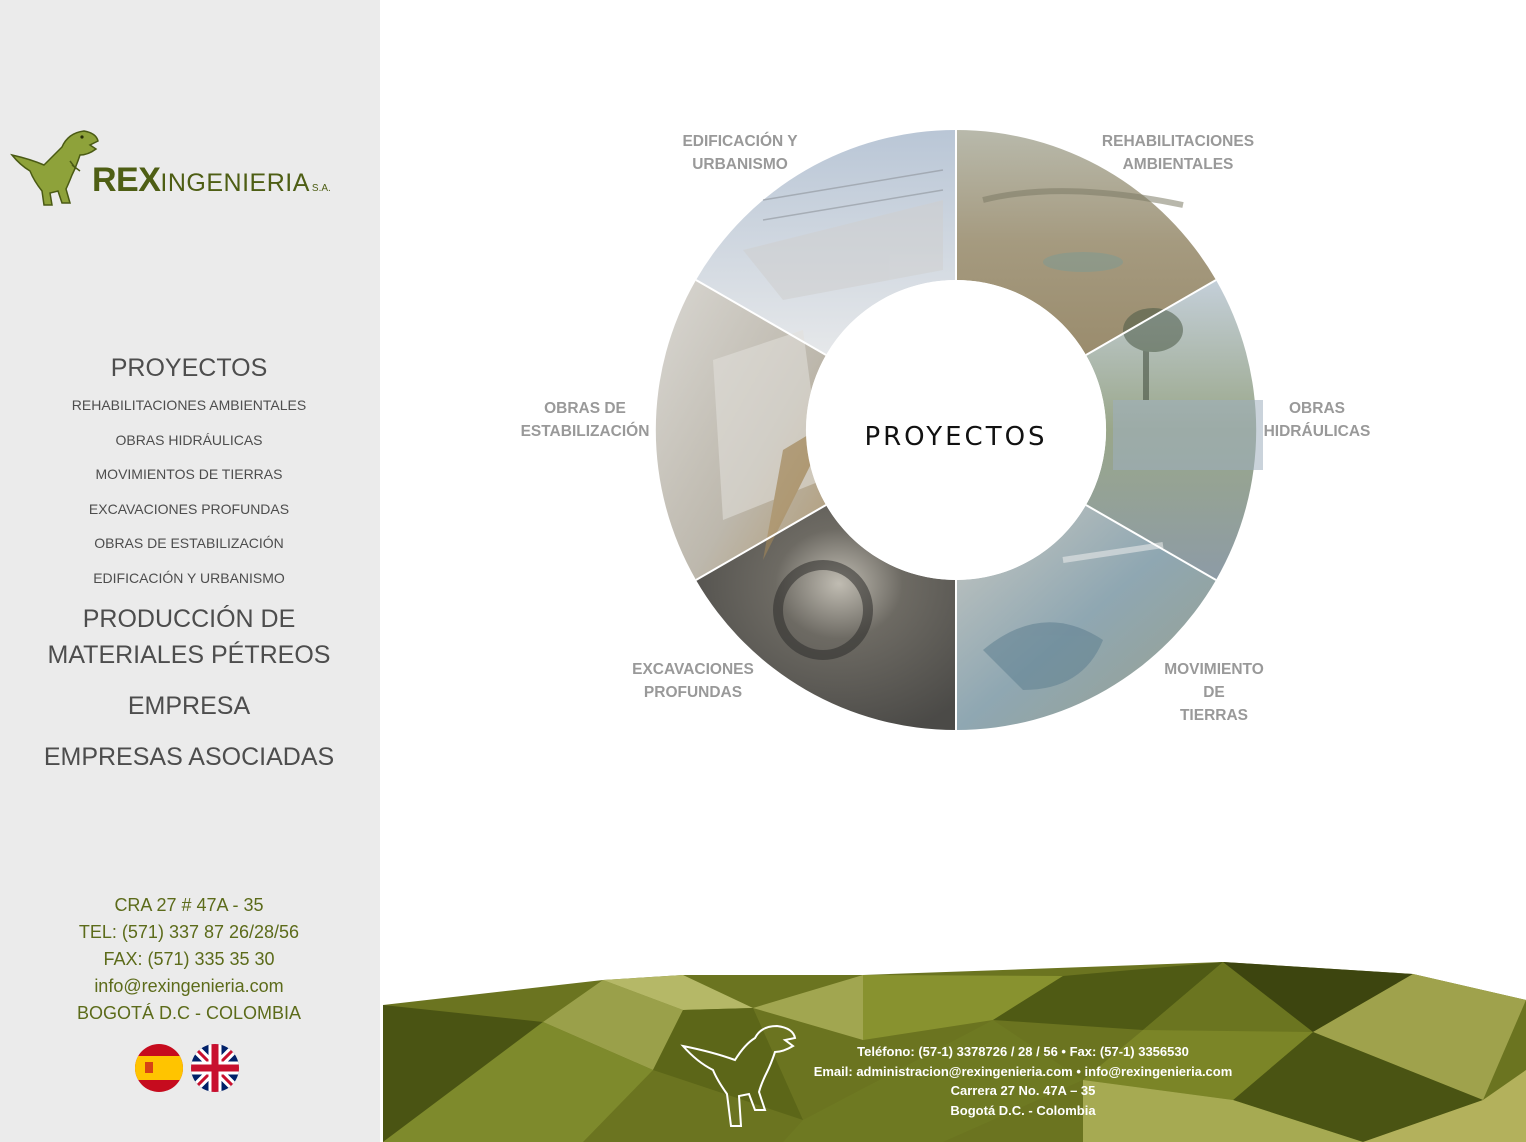  What do you see at coordinates (1178, 153) in the screenshot?
I see `label-rehabilitaciones: REHABILITACIONES AMBIENTALES` at bounding box center [1178, 153].